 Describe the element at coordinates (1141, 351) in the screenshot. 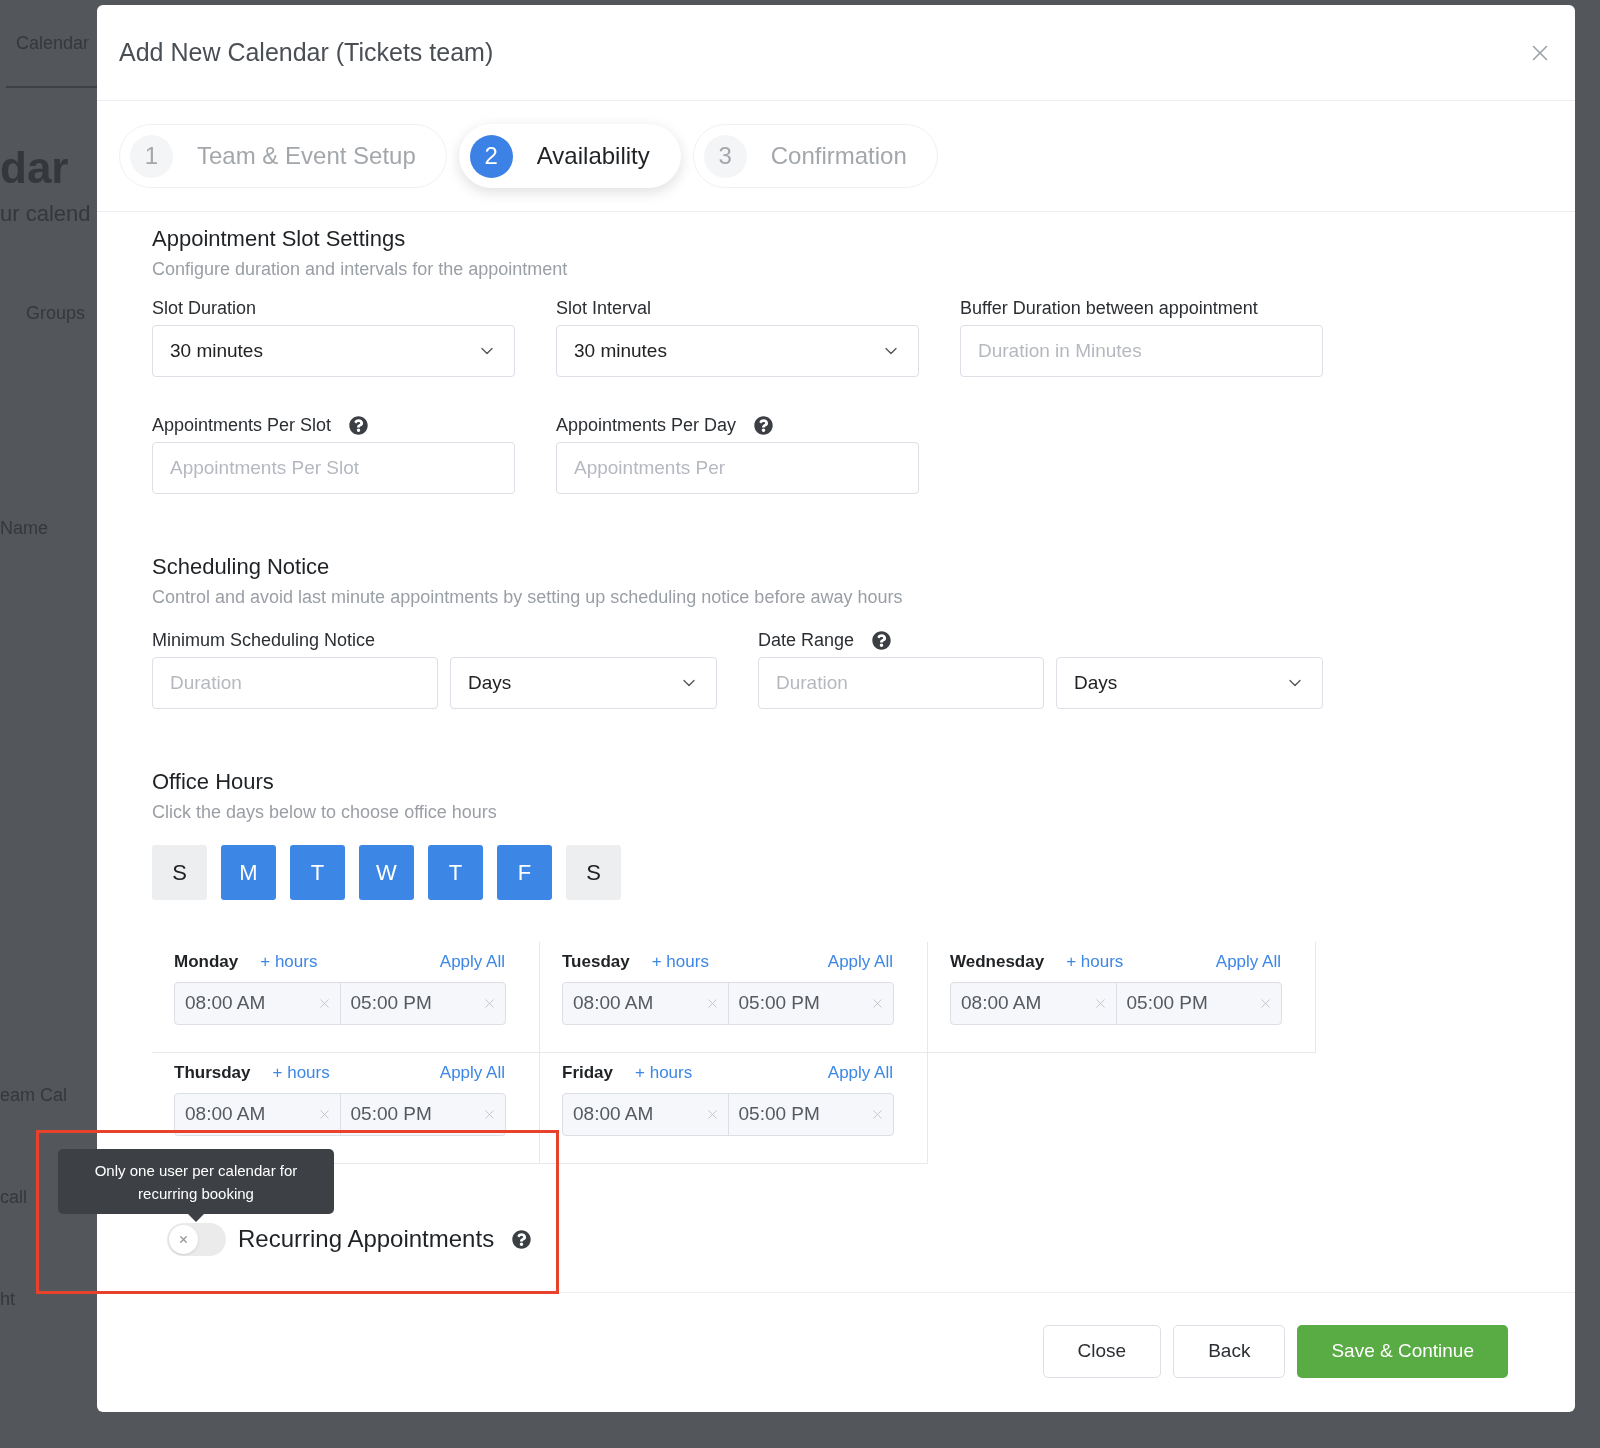

I see `input-field: Duration in Minutes` at that location.